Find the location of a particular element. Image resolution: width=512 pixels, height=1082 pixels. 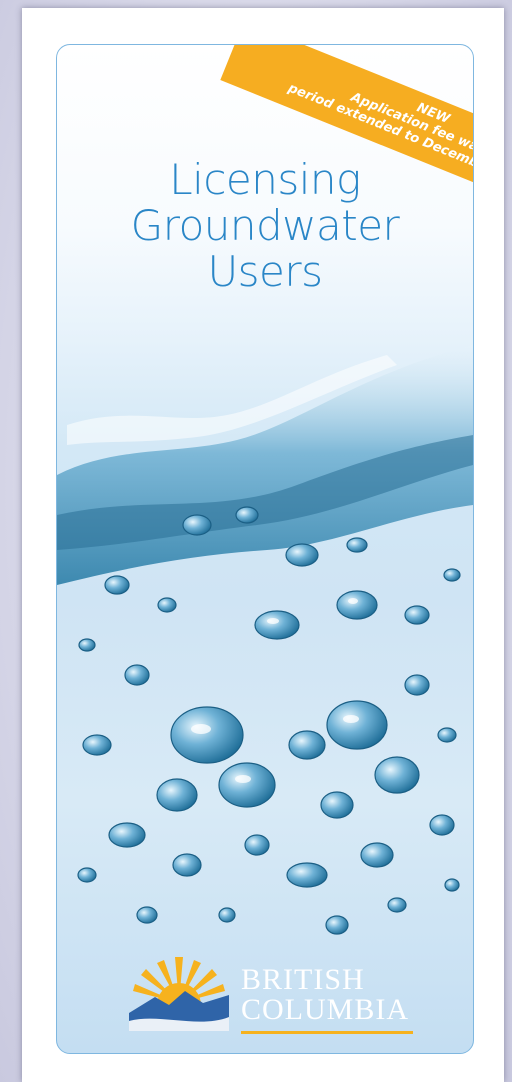

logo-gold-rule is located at coordinates (327, 1032).